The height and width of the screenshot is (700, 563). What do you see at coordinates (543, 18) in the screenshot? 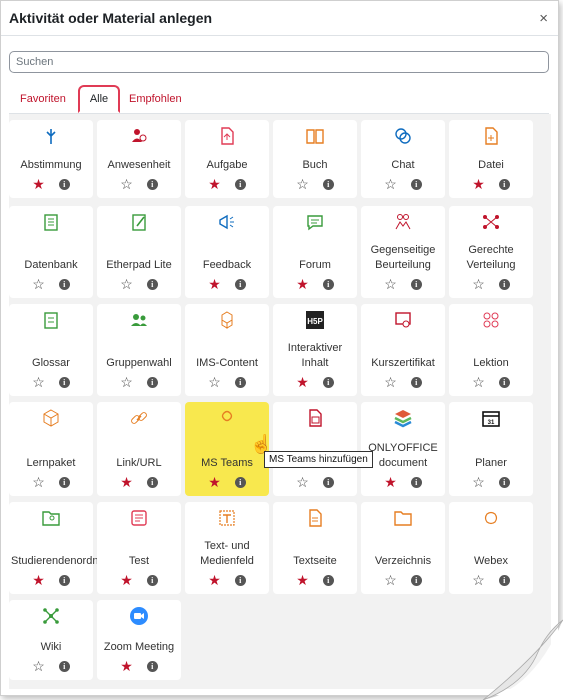
I see `close-icon: ×` at bounding box center [543, 18].